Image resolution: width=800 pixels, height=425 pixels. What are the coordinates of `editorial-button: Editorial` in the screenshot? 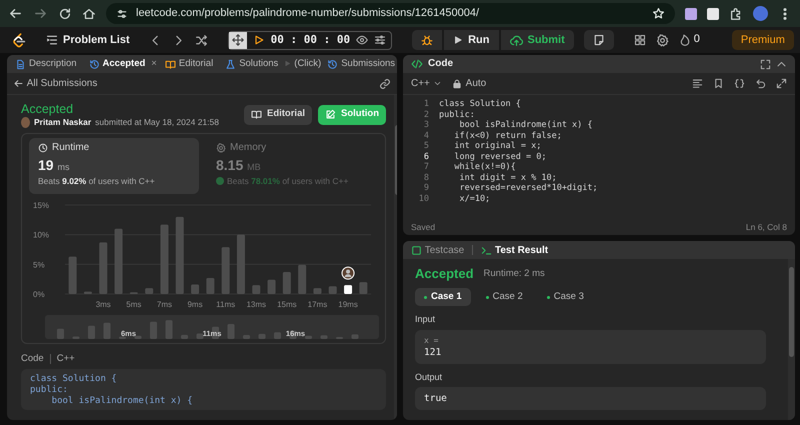 It's located at (278, 114).